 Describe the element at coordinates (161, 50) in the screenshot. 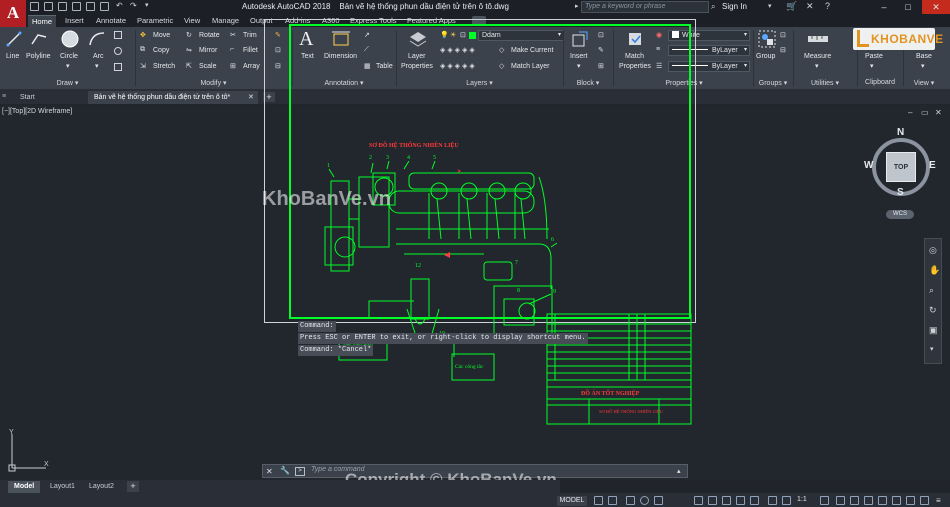

I see `copy-button: Copy` at that location.